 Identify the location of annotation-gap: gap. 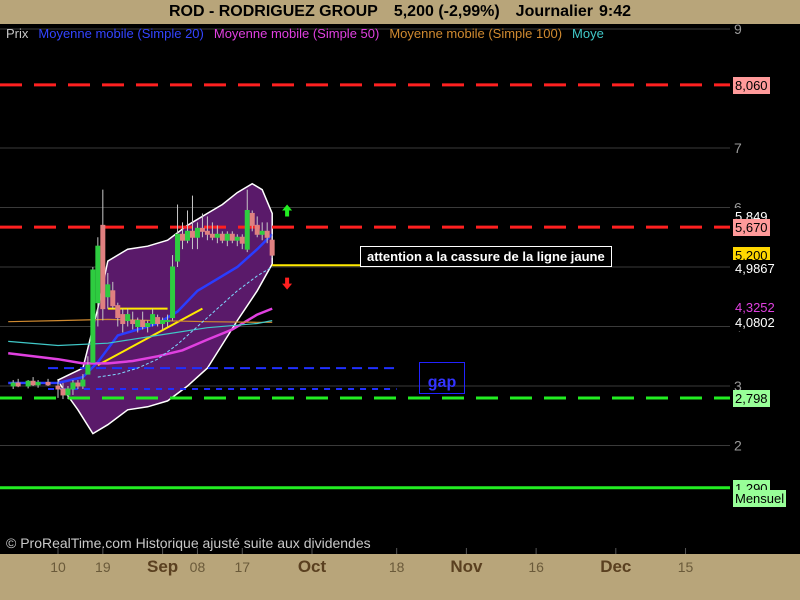
(442, 378).